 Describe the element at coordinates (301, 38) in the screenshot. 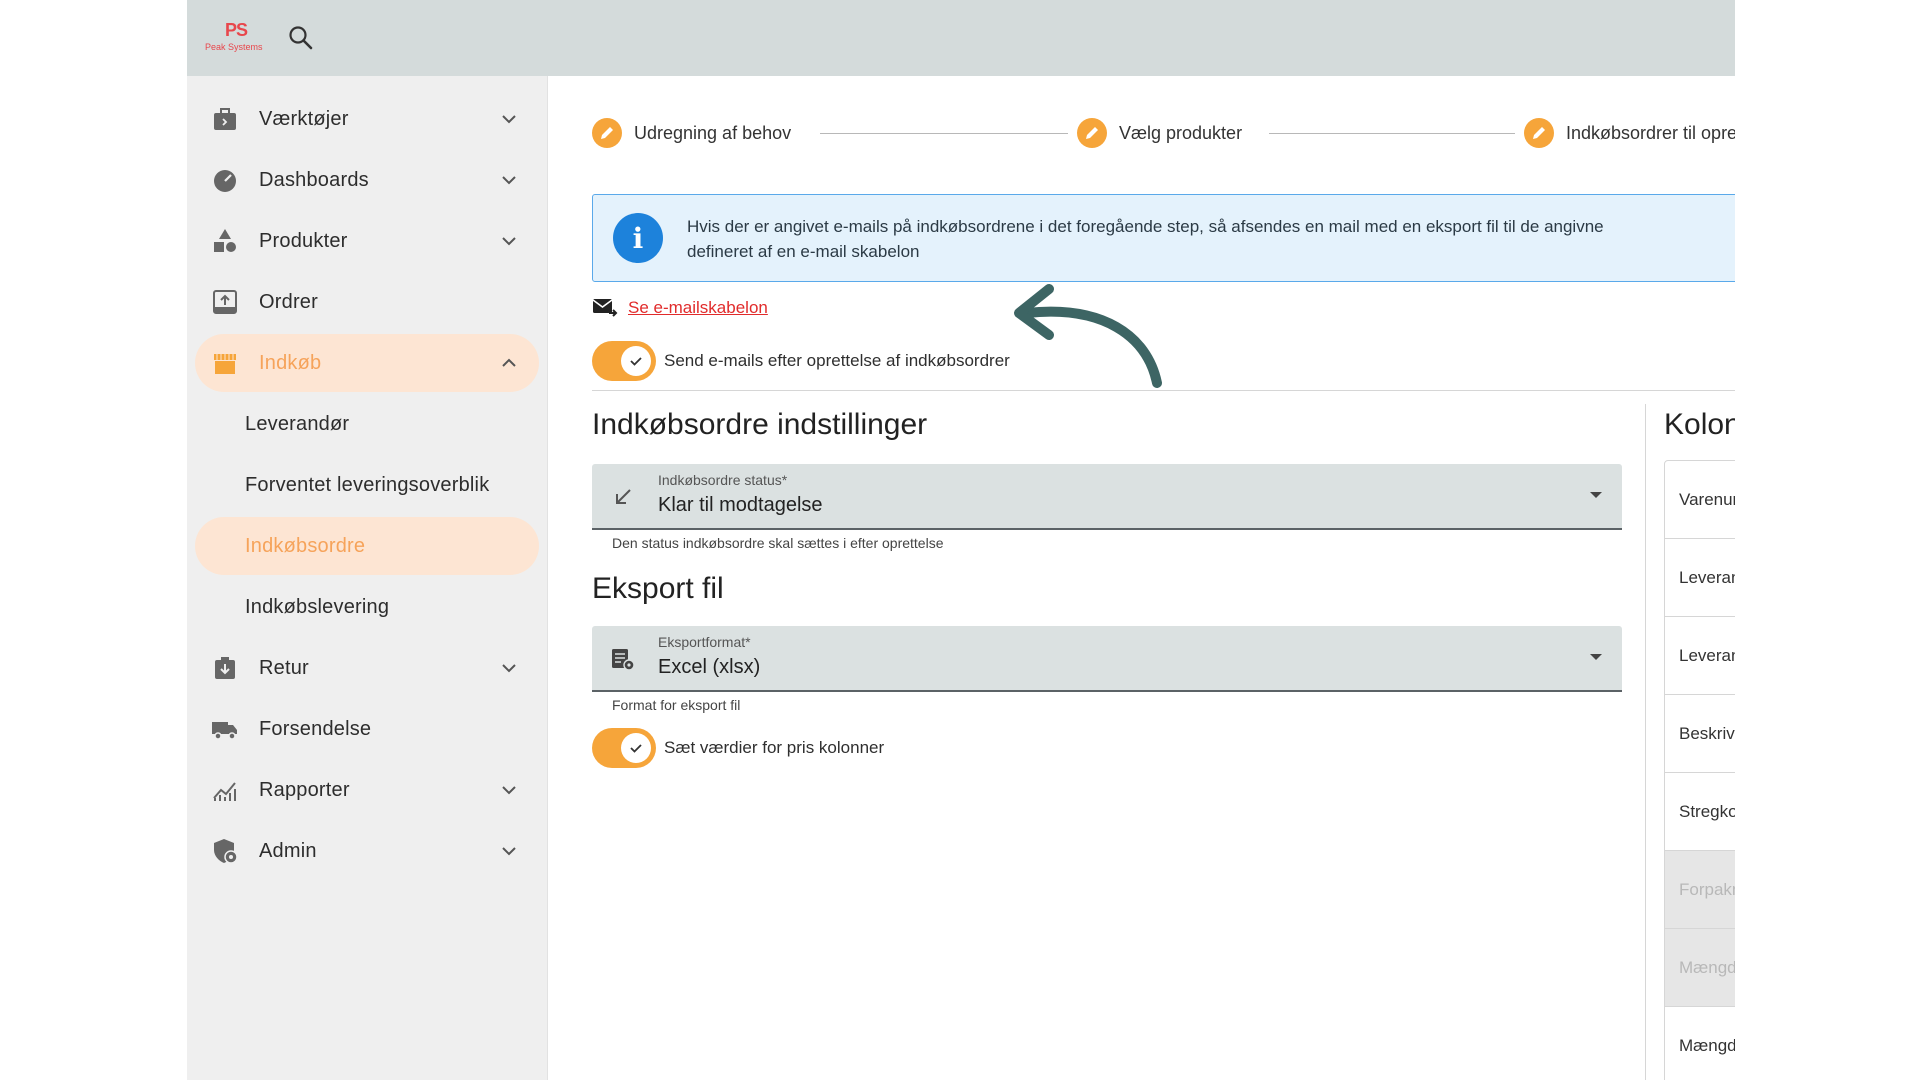

I see `search-icon` at that location.